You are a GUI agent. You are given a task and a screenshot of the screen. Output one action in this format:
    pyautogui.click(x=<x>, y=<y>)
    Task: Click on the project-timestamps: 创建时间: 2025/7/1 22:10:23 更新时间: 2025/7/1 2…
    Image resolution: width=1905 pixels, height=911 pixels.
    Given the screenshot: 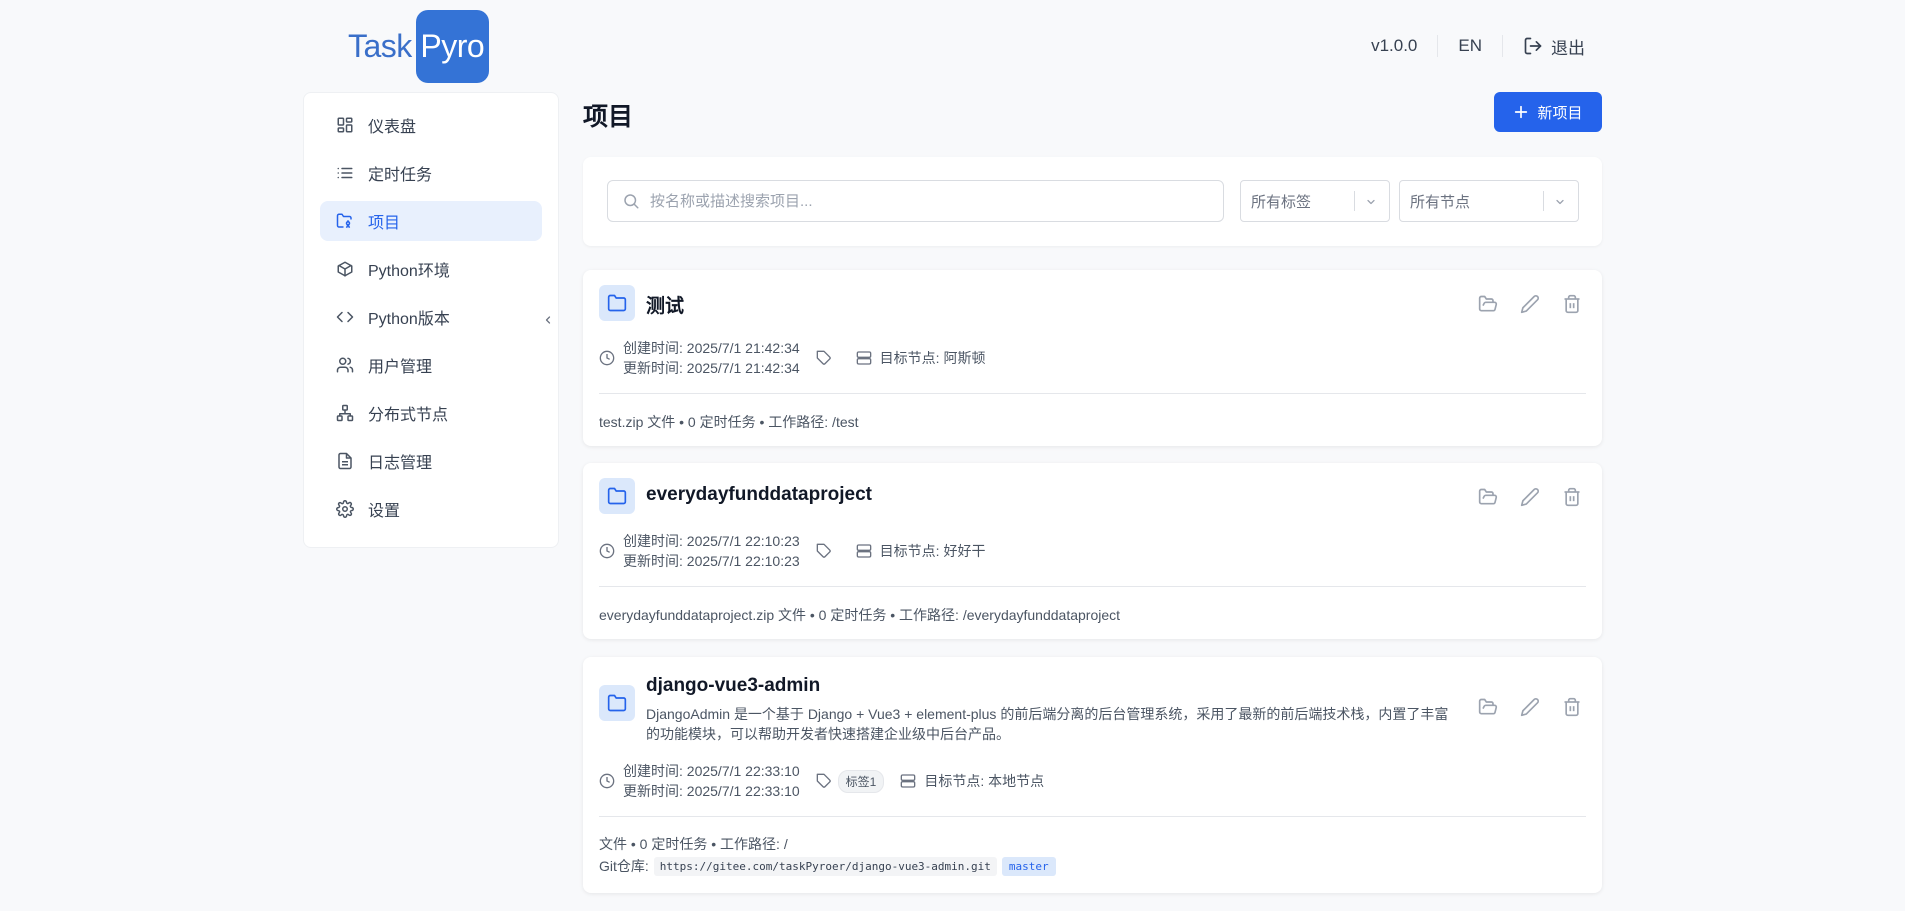 What is the action you would take?
    pyautogui.click(x=711, y=551)
    